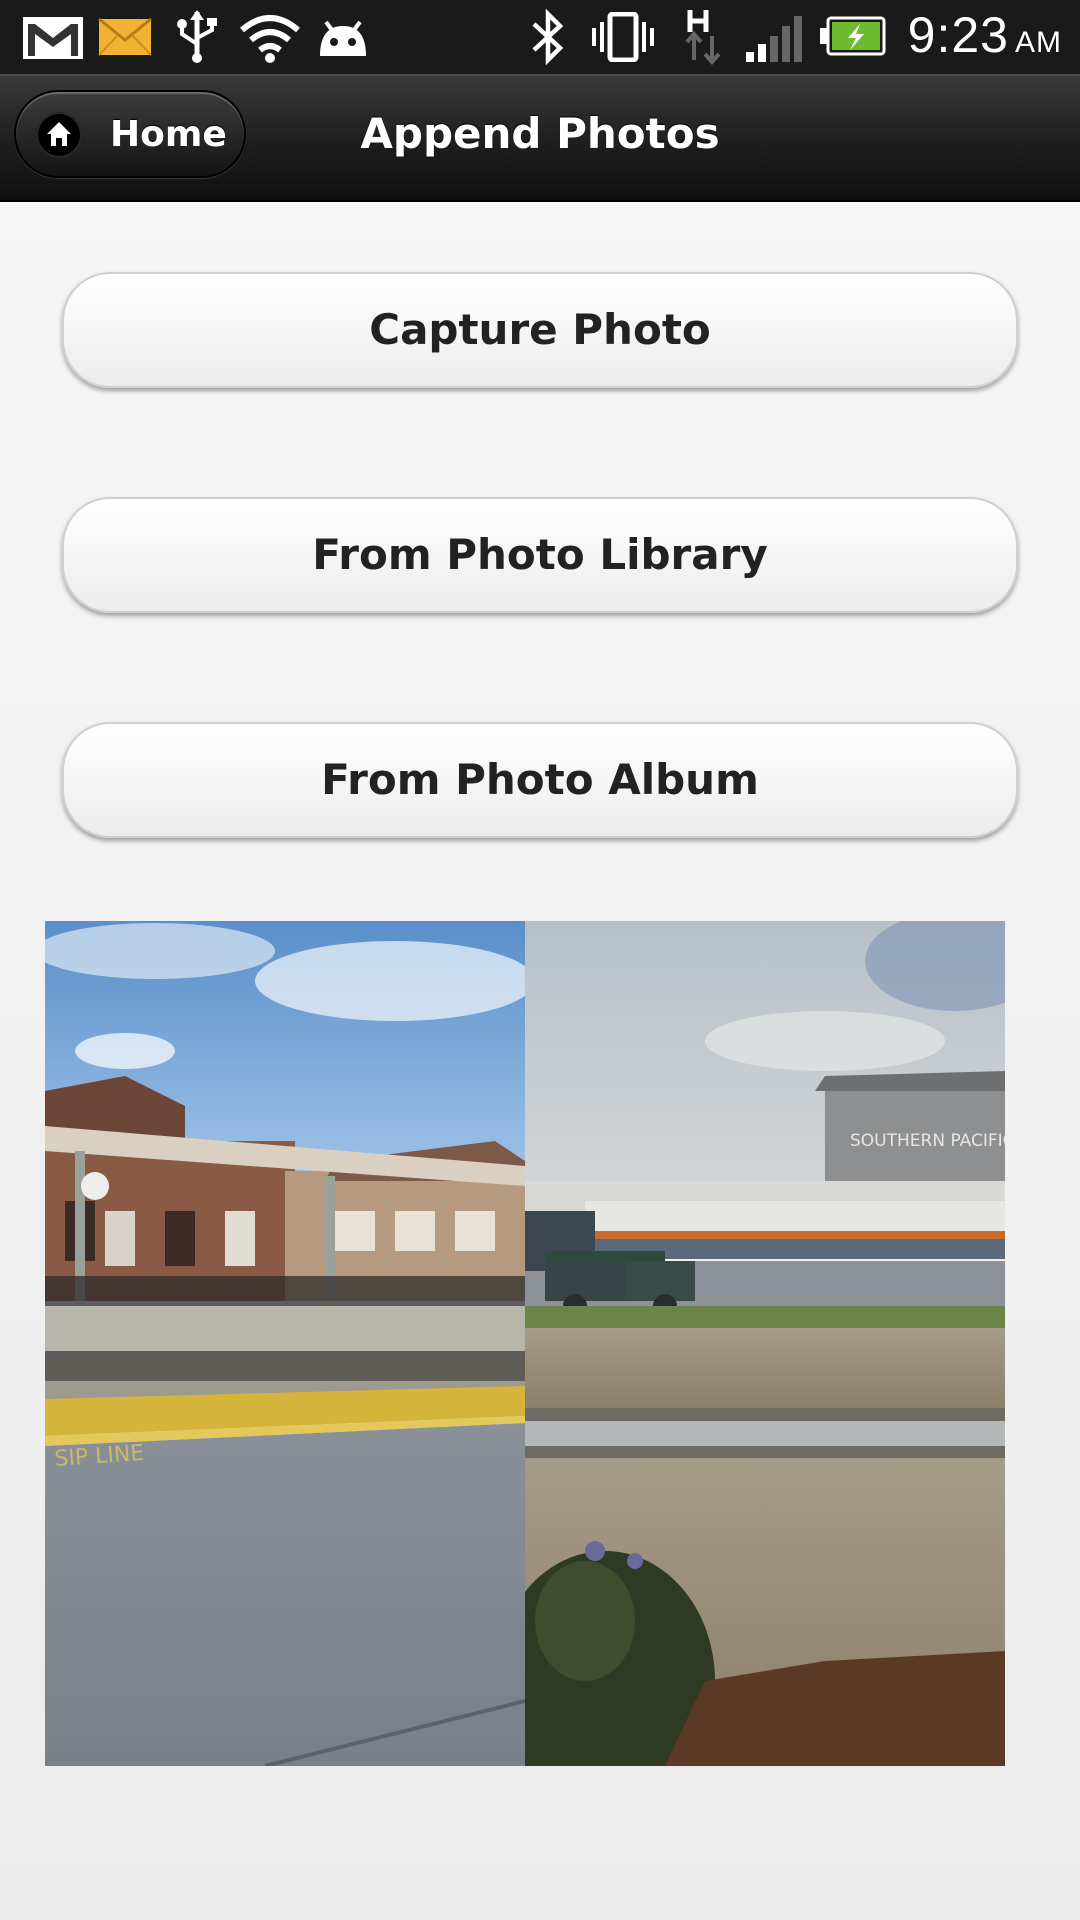 The image size is (1080, 1920). I want to click on battery-charging-icon, so click(853, 38).